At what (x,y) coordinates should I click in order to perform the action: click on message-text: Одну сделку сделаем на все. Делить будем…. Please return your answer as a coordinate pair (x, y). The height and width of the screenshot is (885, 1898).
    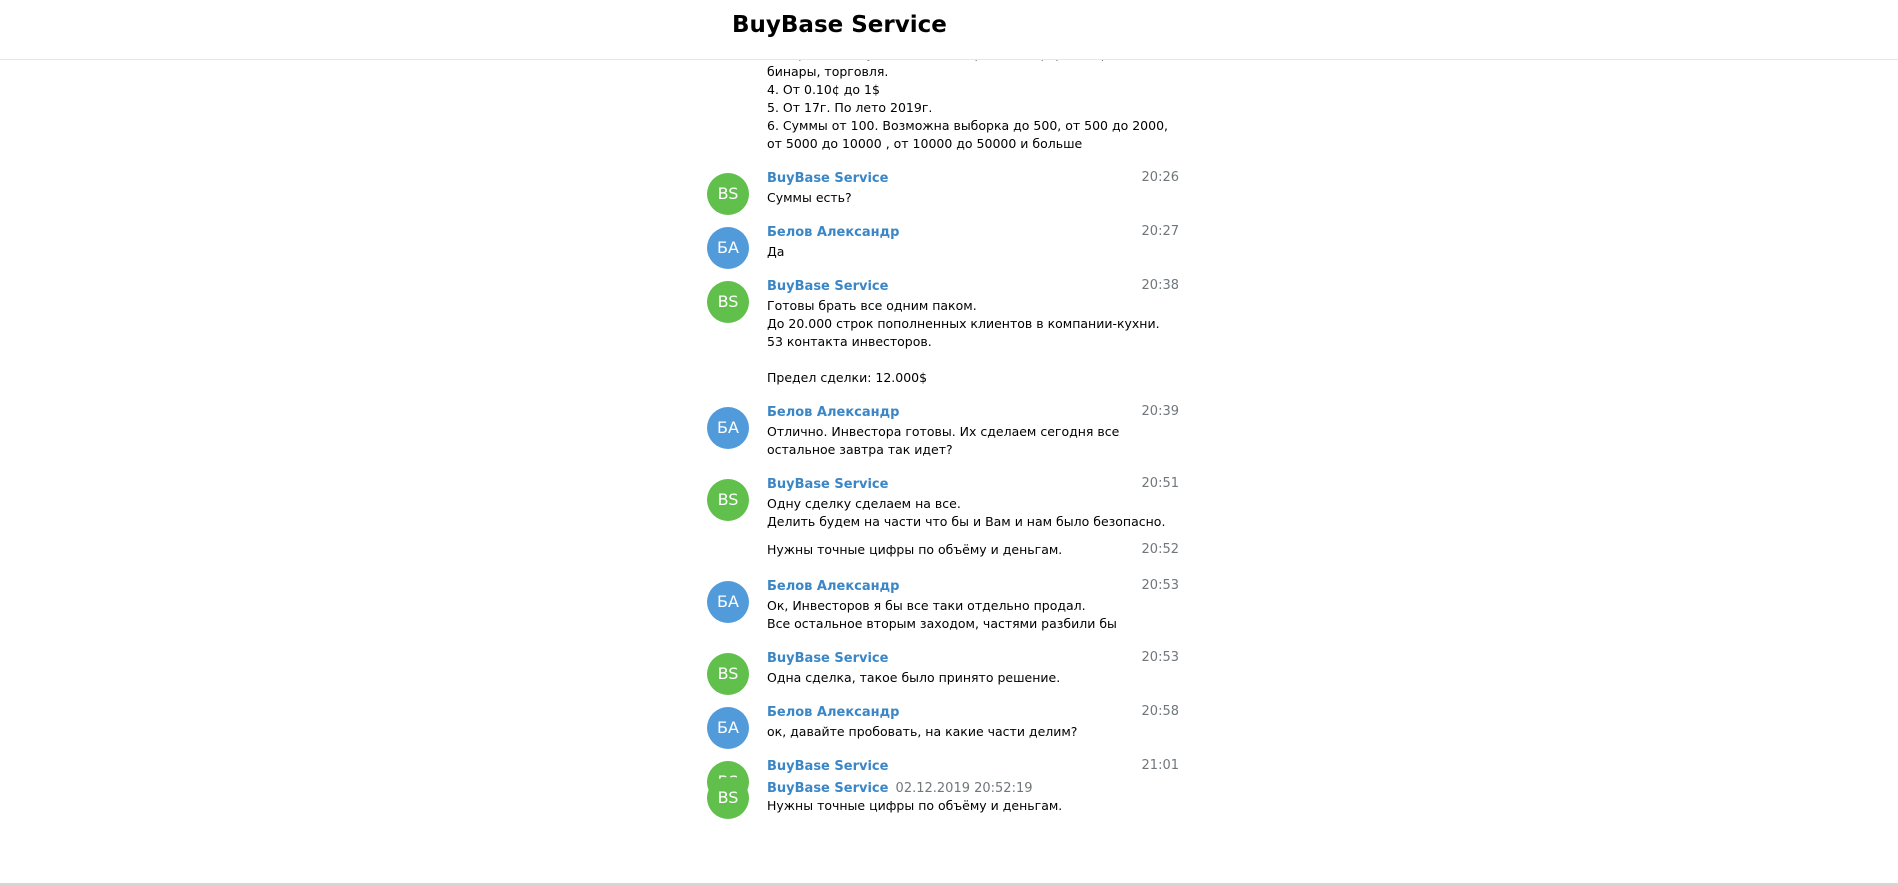
    Looking at the image, I should click on (966, 512).